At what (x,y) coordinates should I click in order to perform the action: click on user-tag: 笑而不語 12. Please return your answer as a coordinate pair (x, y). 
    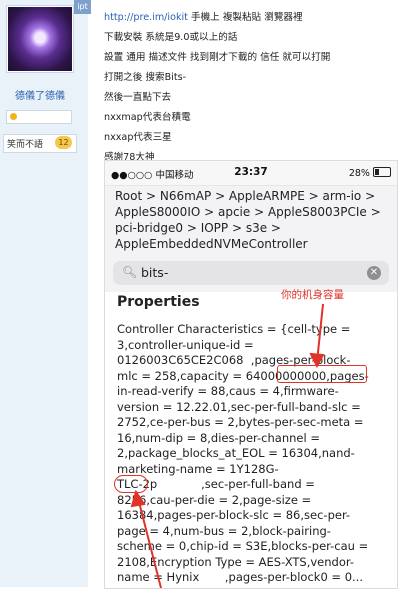
    Looking at the image, I should click on (40, 143).